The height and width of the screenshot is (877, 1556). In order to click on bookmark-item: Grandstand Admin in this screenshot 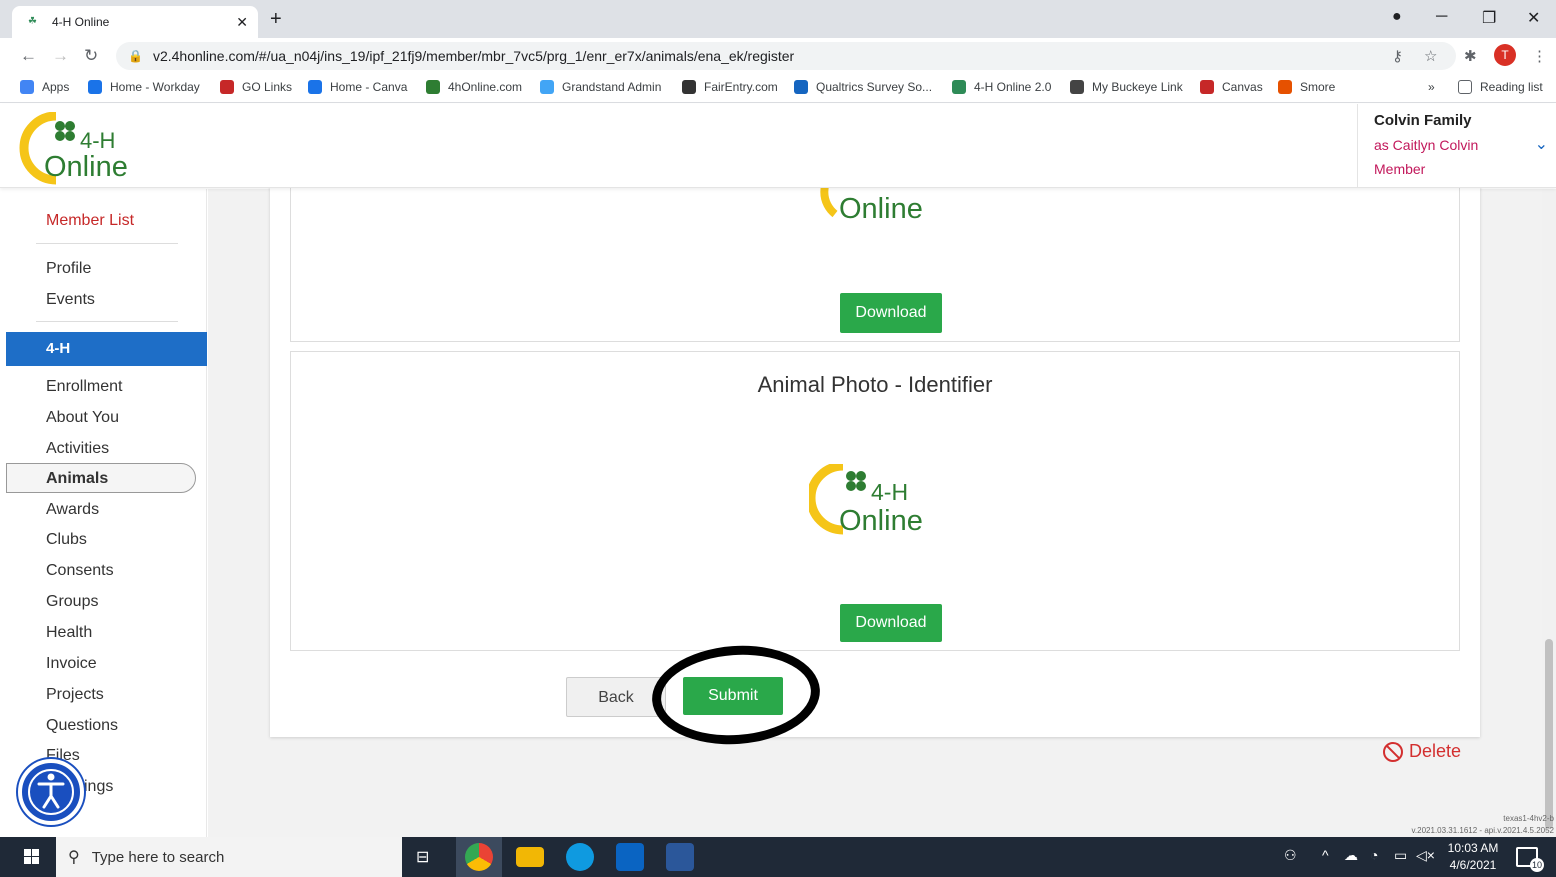, I will do `click(600, 87)`.